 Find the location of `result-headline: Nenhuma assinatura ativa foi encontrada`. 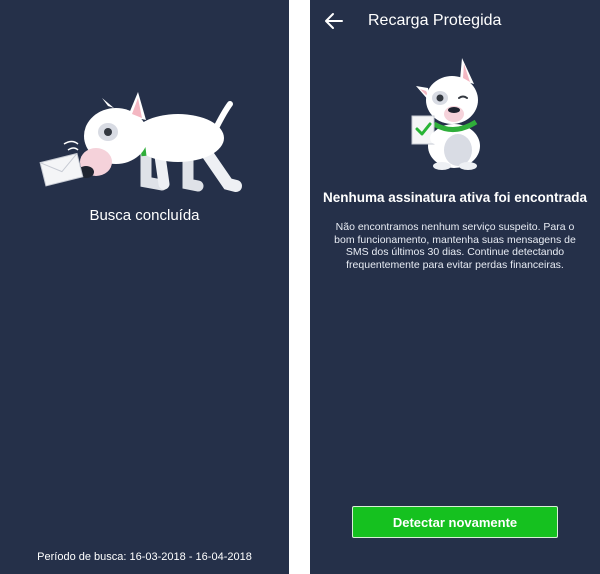

result-headline: Nenhuma assinatura ativa foi encontrada is located at coordinates (455, 197).